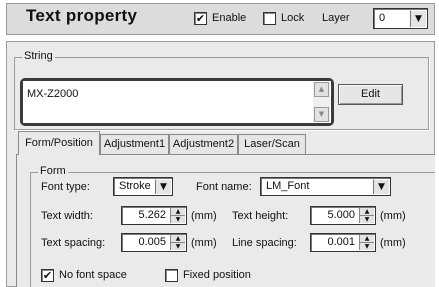  Describe the element at coordinates (269, 18) in the screenshot. I see `lock-checkbox` at that location.